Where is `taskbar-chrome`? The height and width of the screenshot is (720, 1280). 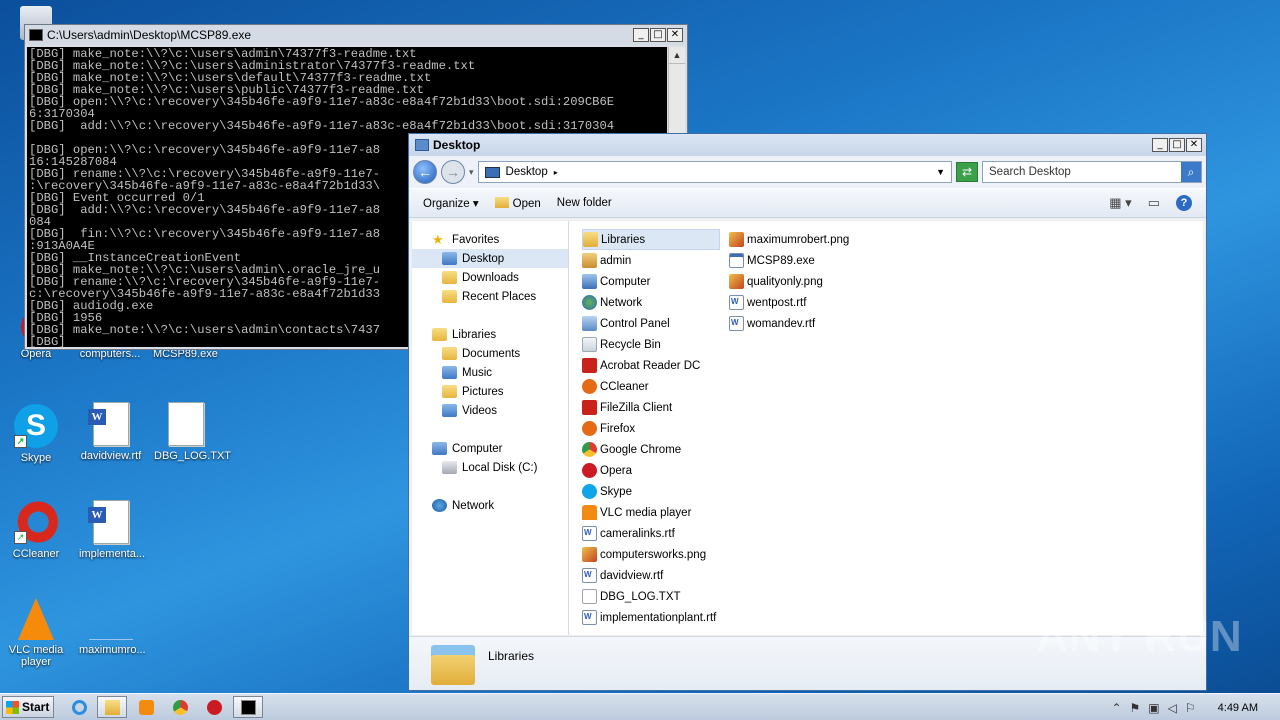 taskbar-chrome is located at coordinates (180, 707).